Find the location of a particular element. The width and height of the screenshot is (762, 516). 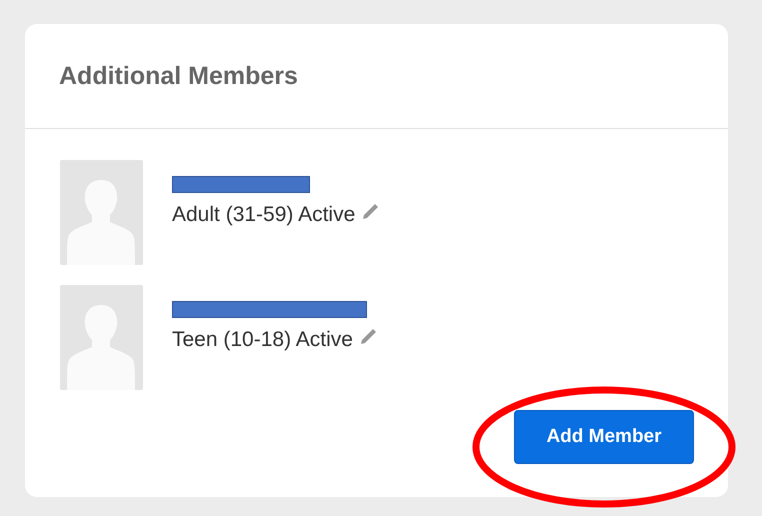

card-title: Additional Members is located at coordinates (178, 76).